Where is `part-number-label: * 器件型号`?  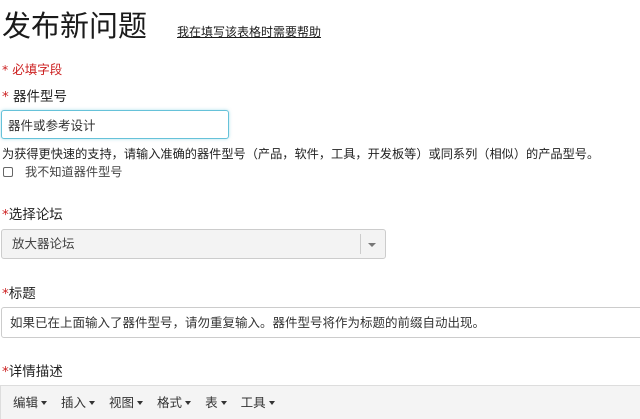
part-number-label: * 器件型号 is located at coordinates (34, 97).